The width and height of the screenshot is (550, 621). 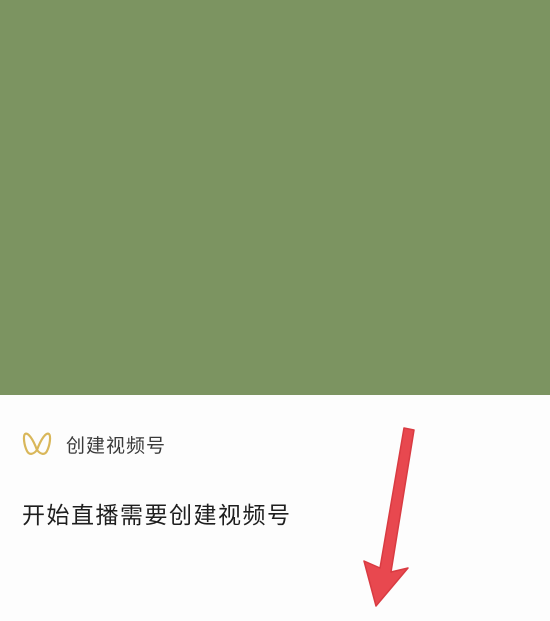 I want to click on sheet-header: 创建视频号, so click(x=94, y=444).